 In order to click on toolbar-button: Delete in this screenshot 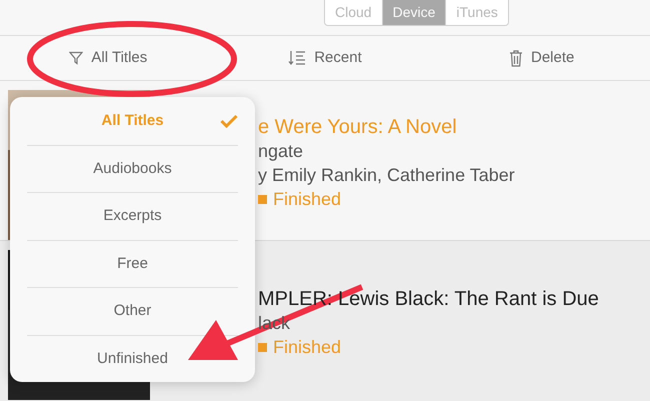, I will do `click(541, 58)`.